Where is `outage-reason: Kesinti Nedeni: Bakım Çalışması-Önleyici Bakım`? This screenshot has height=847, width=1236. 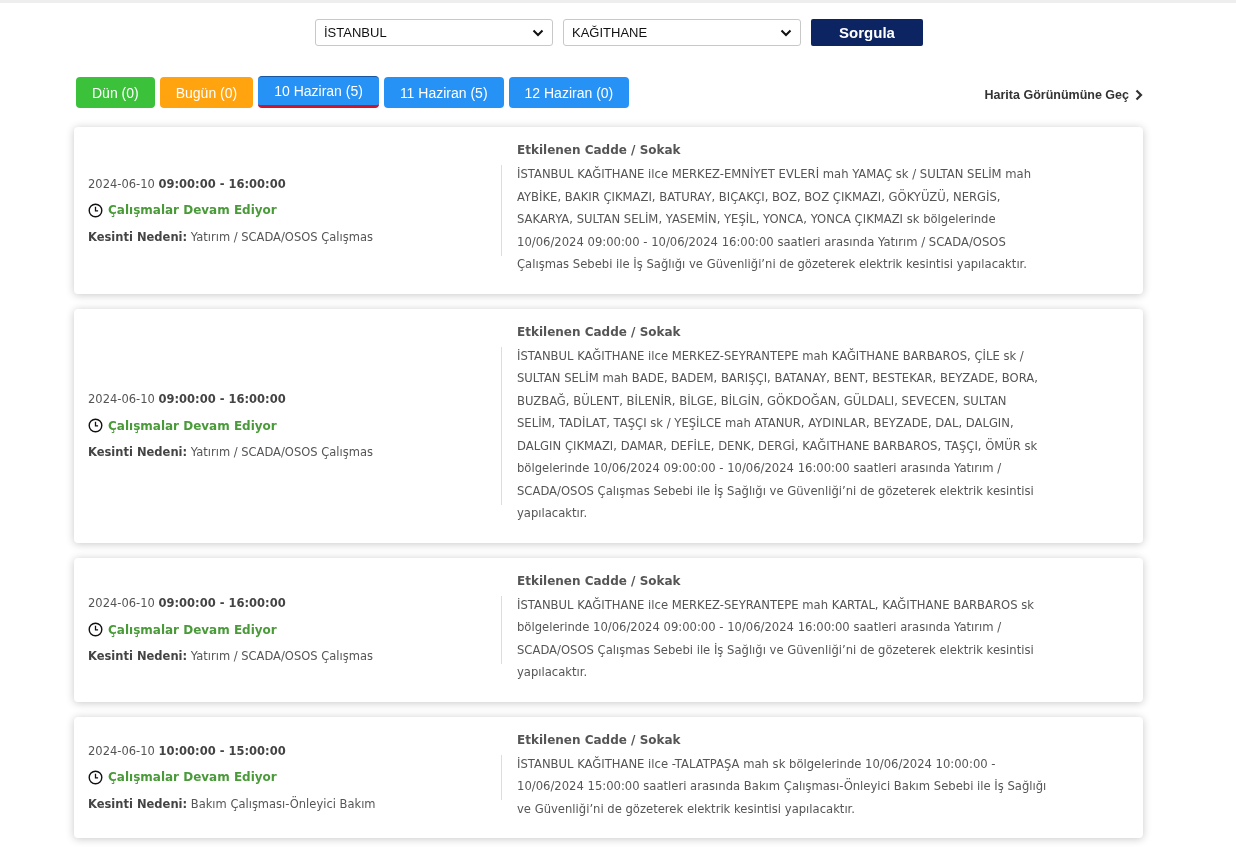 outage-reason: Kesinti Nedeni: Bakım Çalışması-Önleyici Bakım is located at coordinates (232, 803).